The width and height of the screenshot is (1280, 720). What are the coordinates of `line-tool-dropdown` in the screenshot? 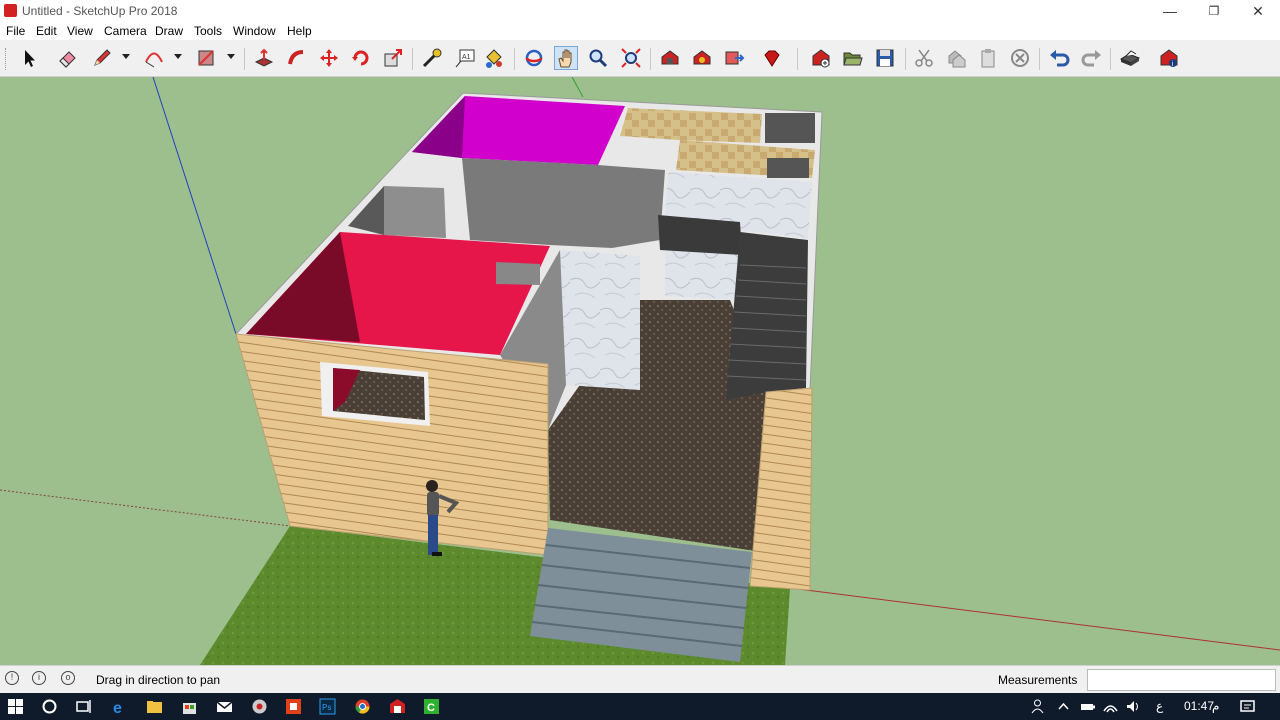 It's located at (126, 56).